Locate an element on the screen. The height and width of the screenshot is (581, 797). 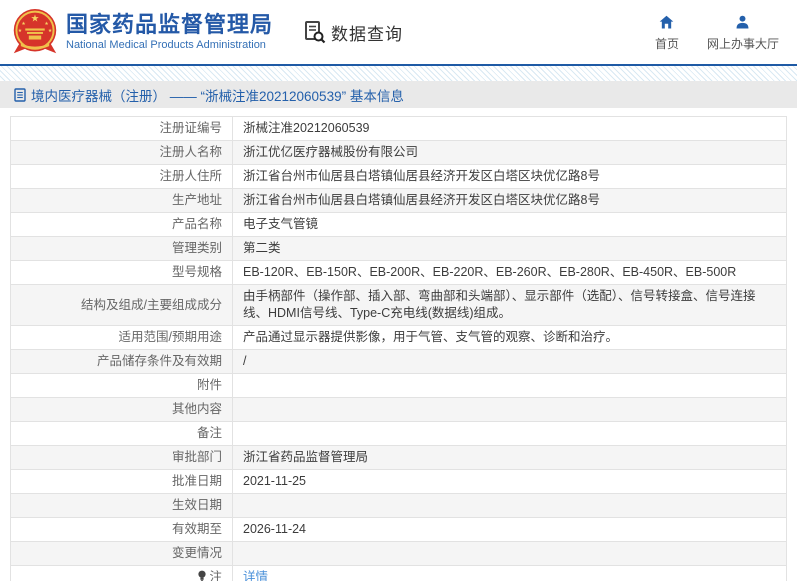
row-label: 注册人名称 is located at coordinates (190, 152).